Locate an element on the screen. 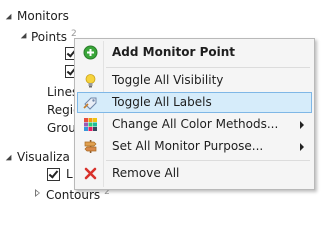 This screenshot has width=325, height=240. tree-item-monitors: Monitors is located at coordinates (43, 16).